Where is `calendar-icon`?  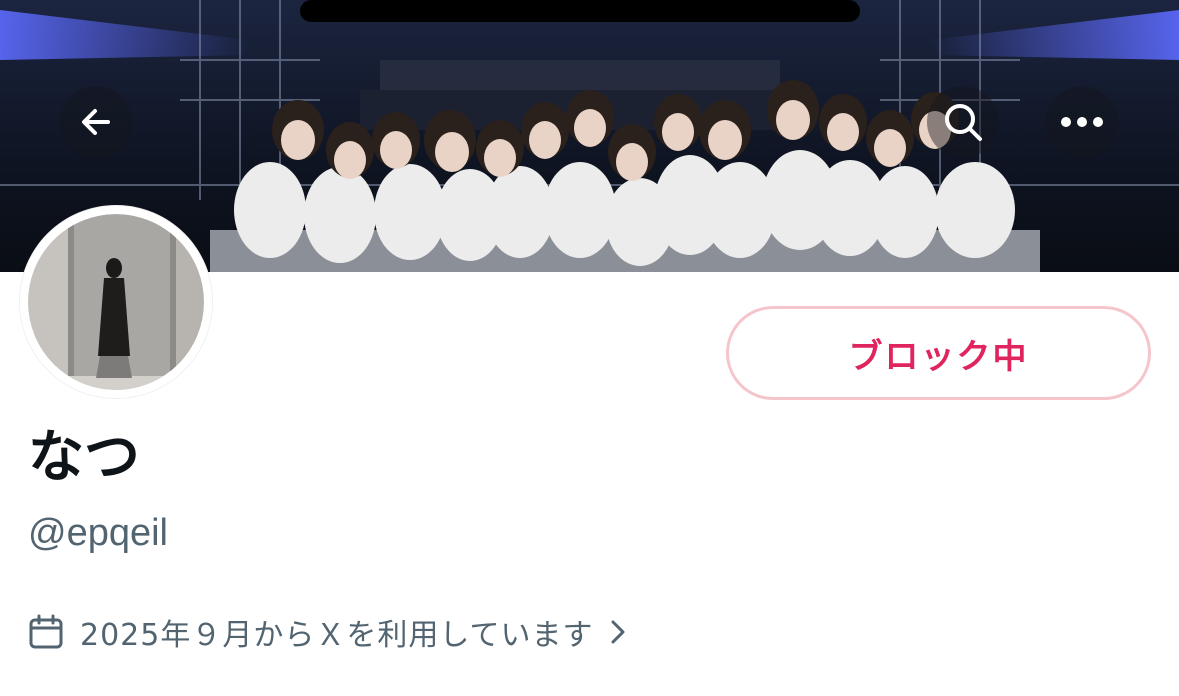 calendar-icon is located at coordinates (48, 632).